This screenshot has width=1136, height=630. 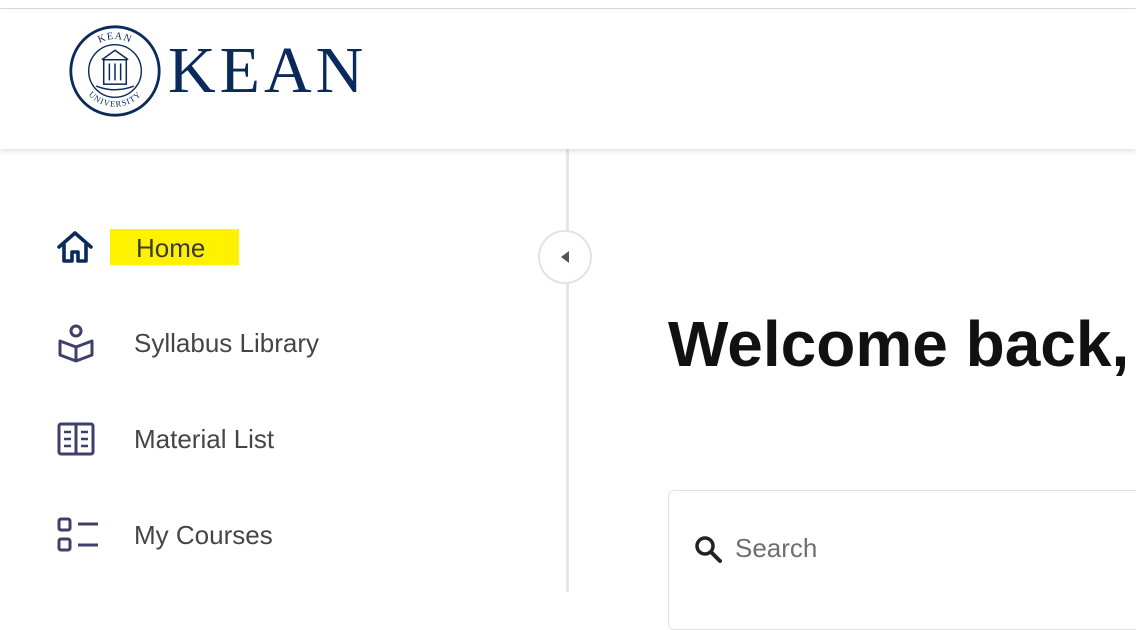 I want to click on sidebar-item-label: Syllabus Library, so click(x=226, y=343).